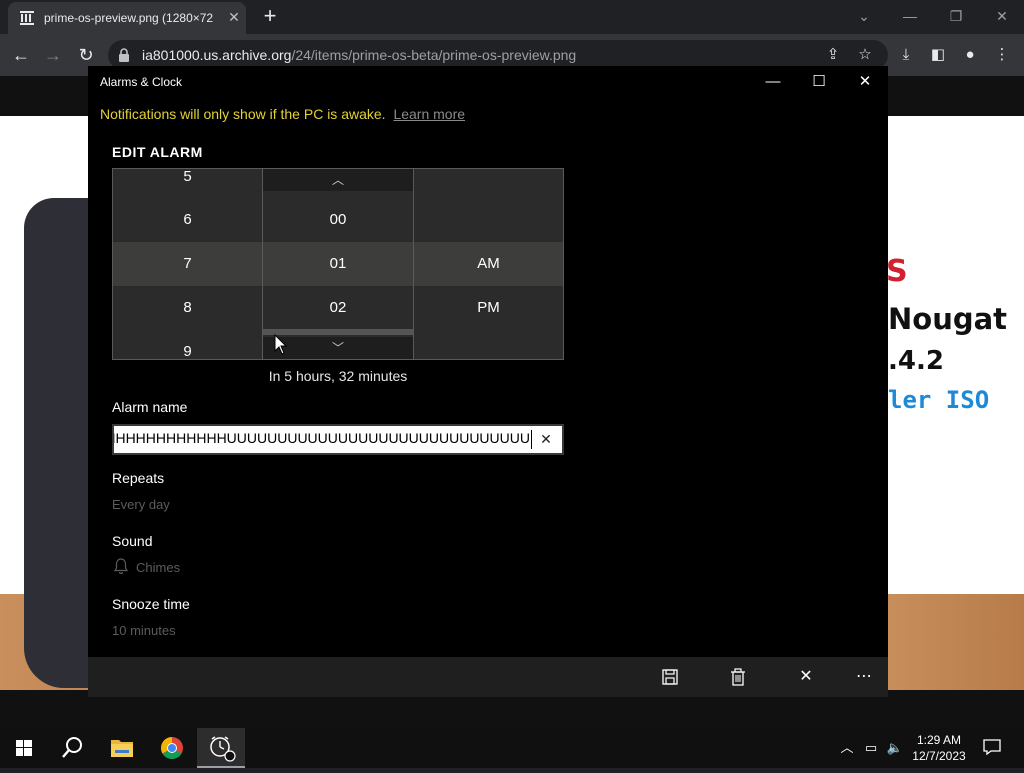  I want to click on alarms-taskbar-button, so click(221, 748).